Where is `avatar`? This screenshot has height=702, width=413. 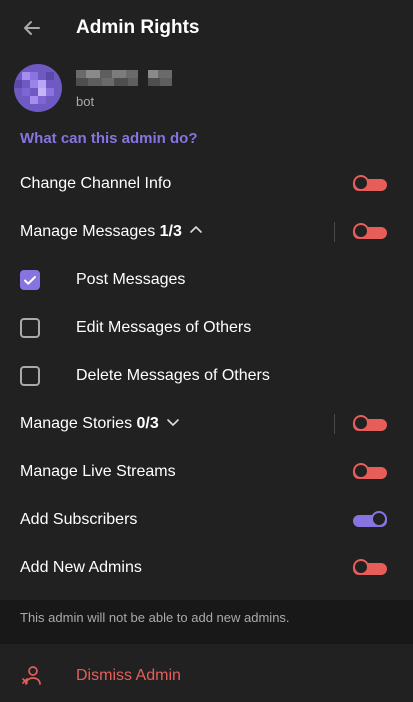
avatar is located at coordinates (38, 88).